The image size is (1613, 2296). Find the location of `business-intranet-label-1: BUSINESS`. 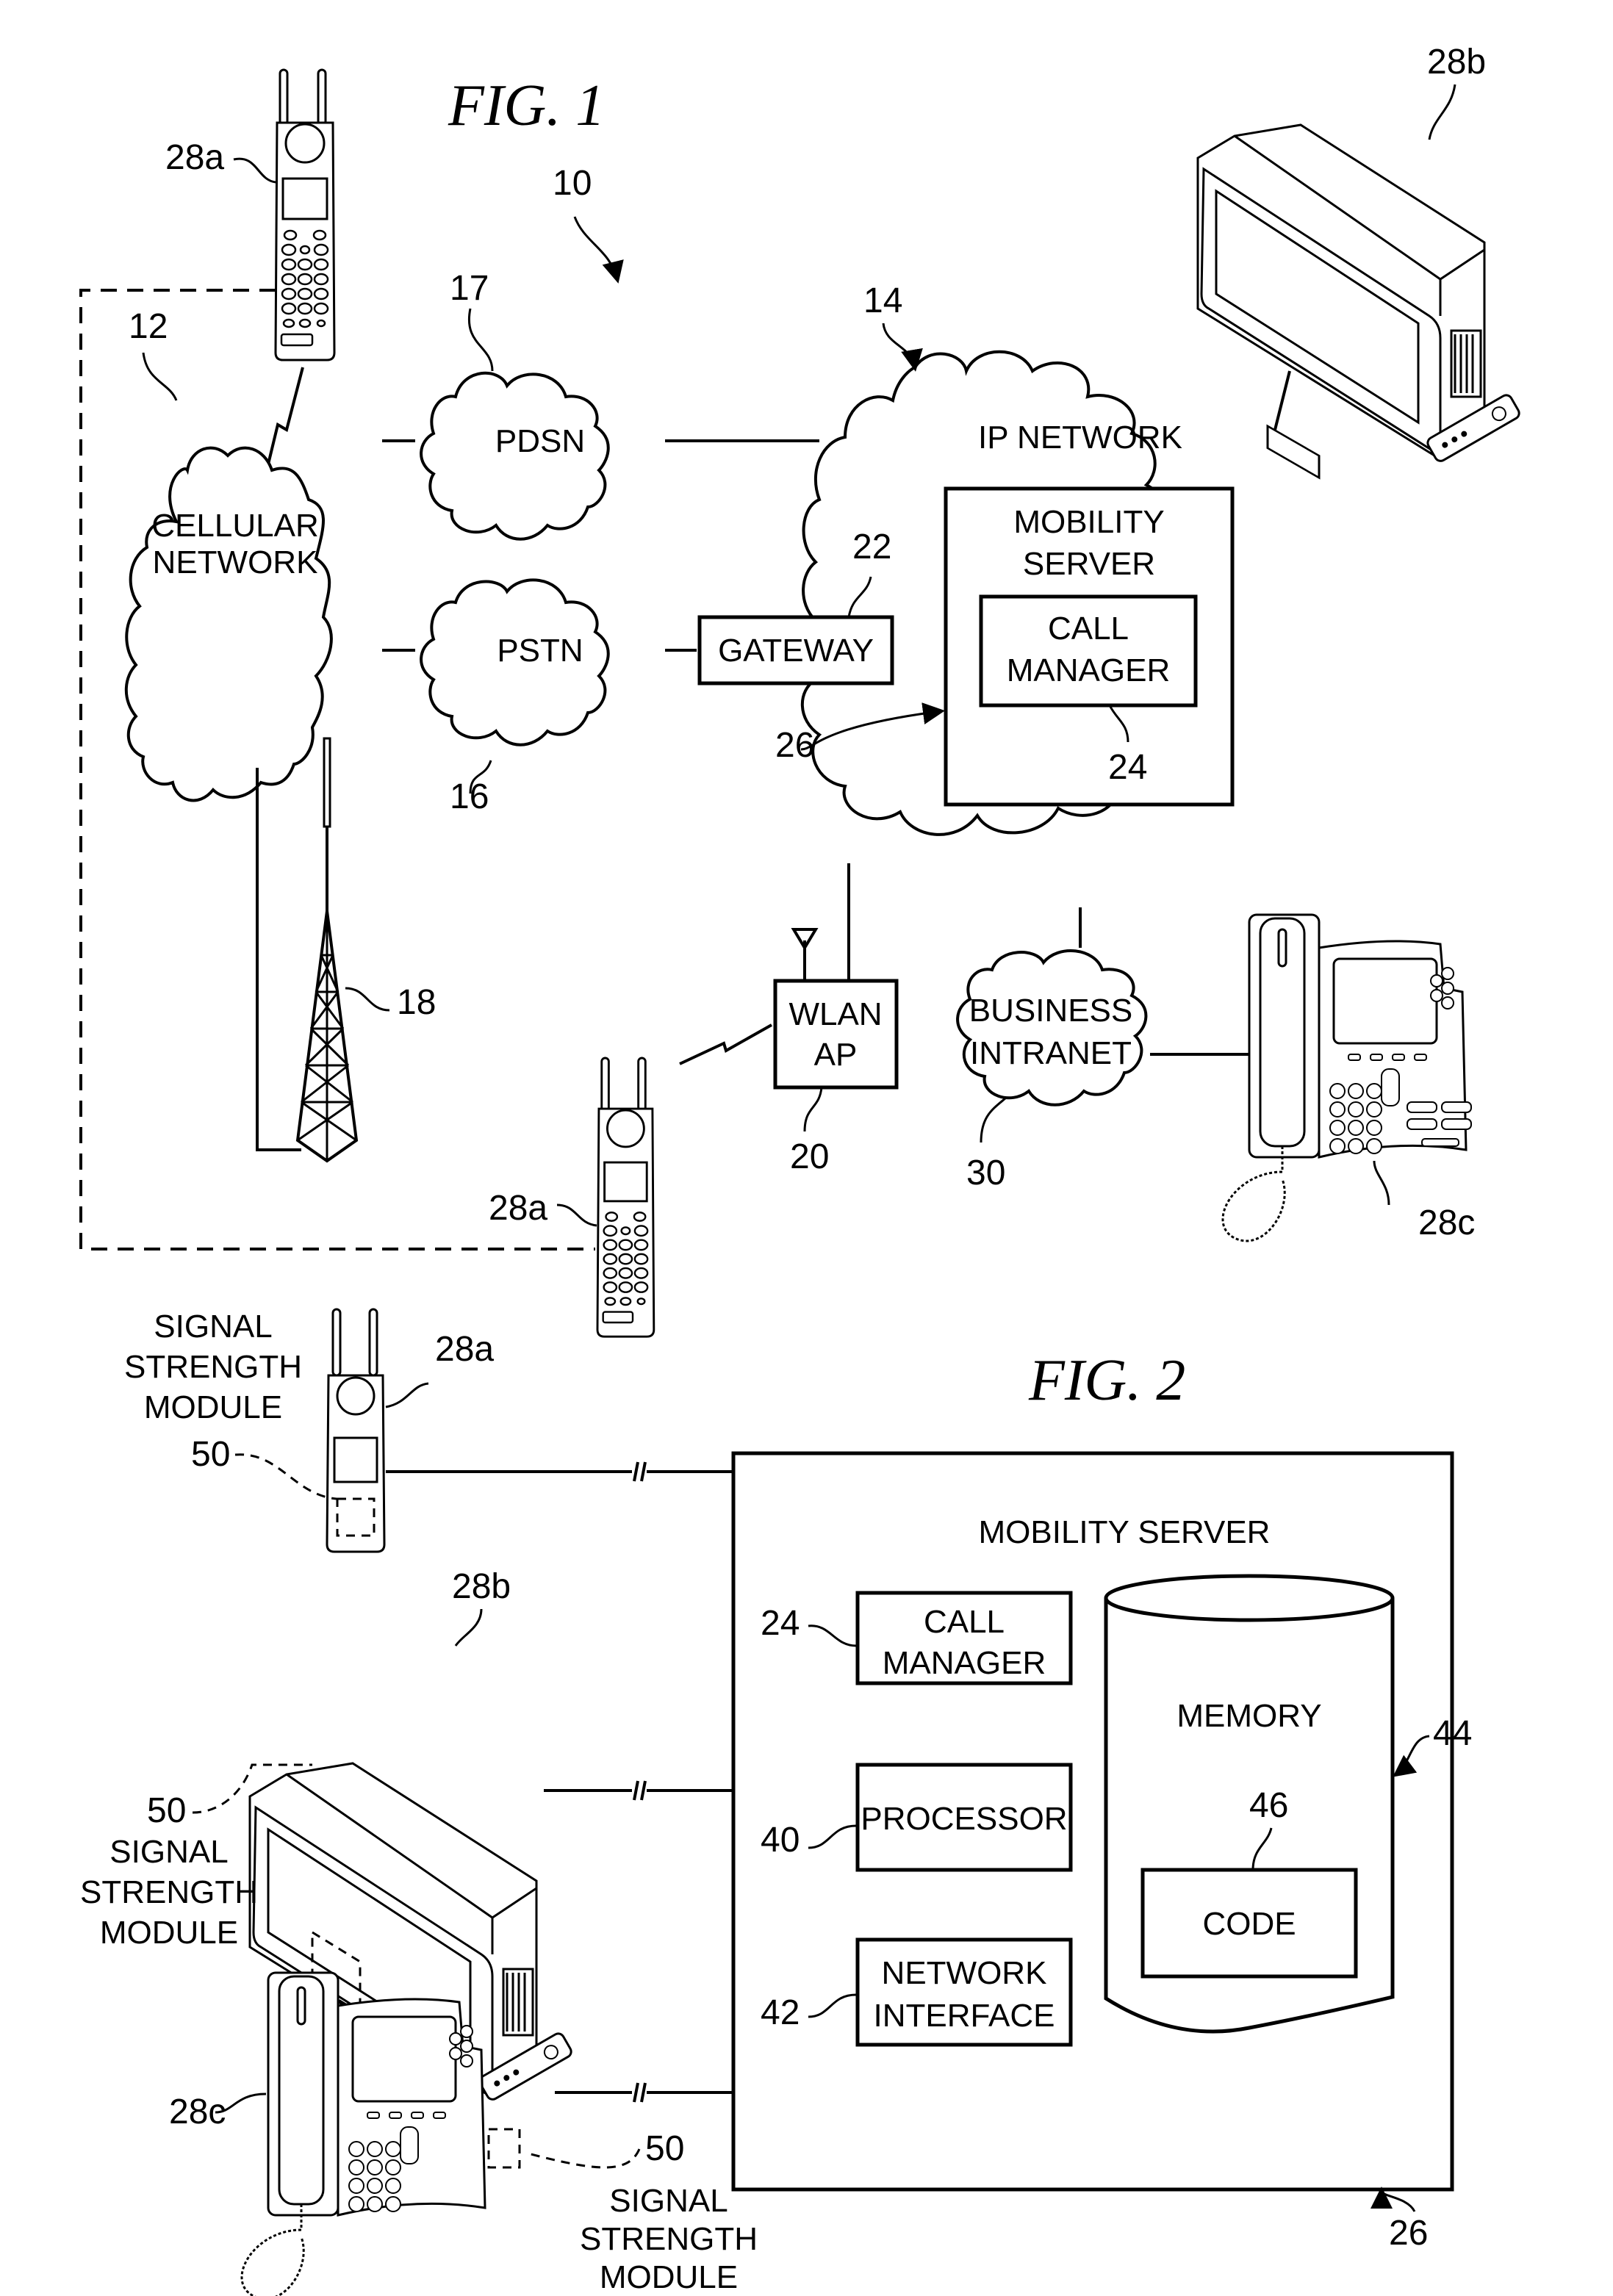

business-intranet-label-1: BUSINESS is located at coordinates (1051, 1011).